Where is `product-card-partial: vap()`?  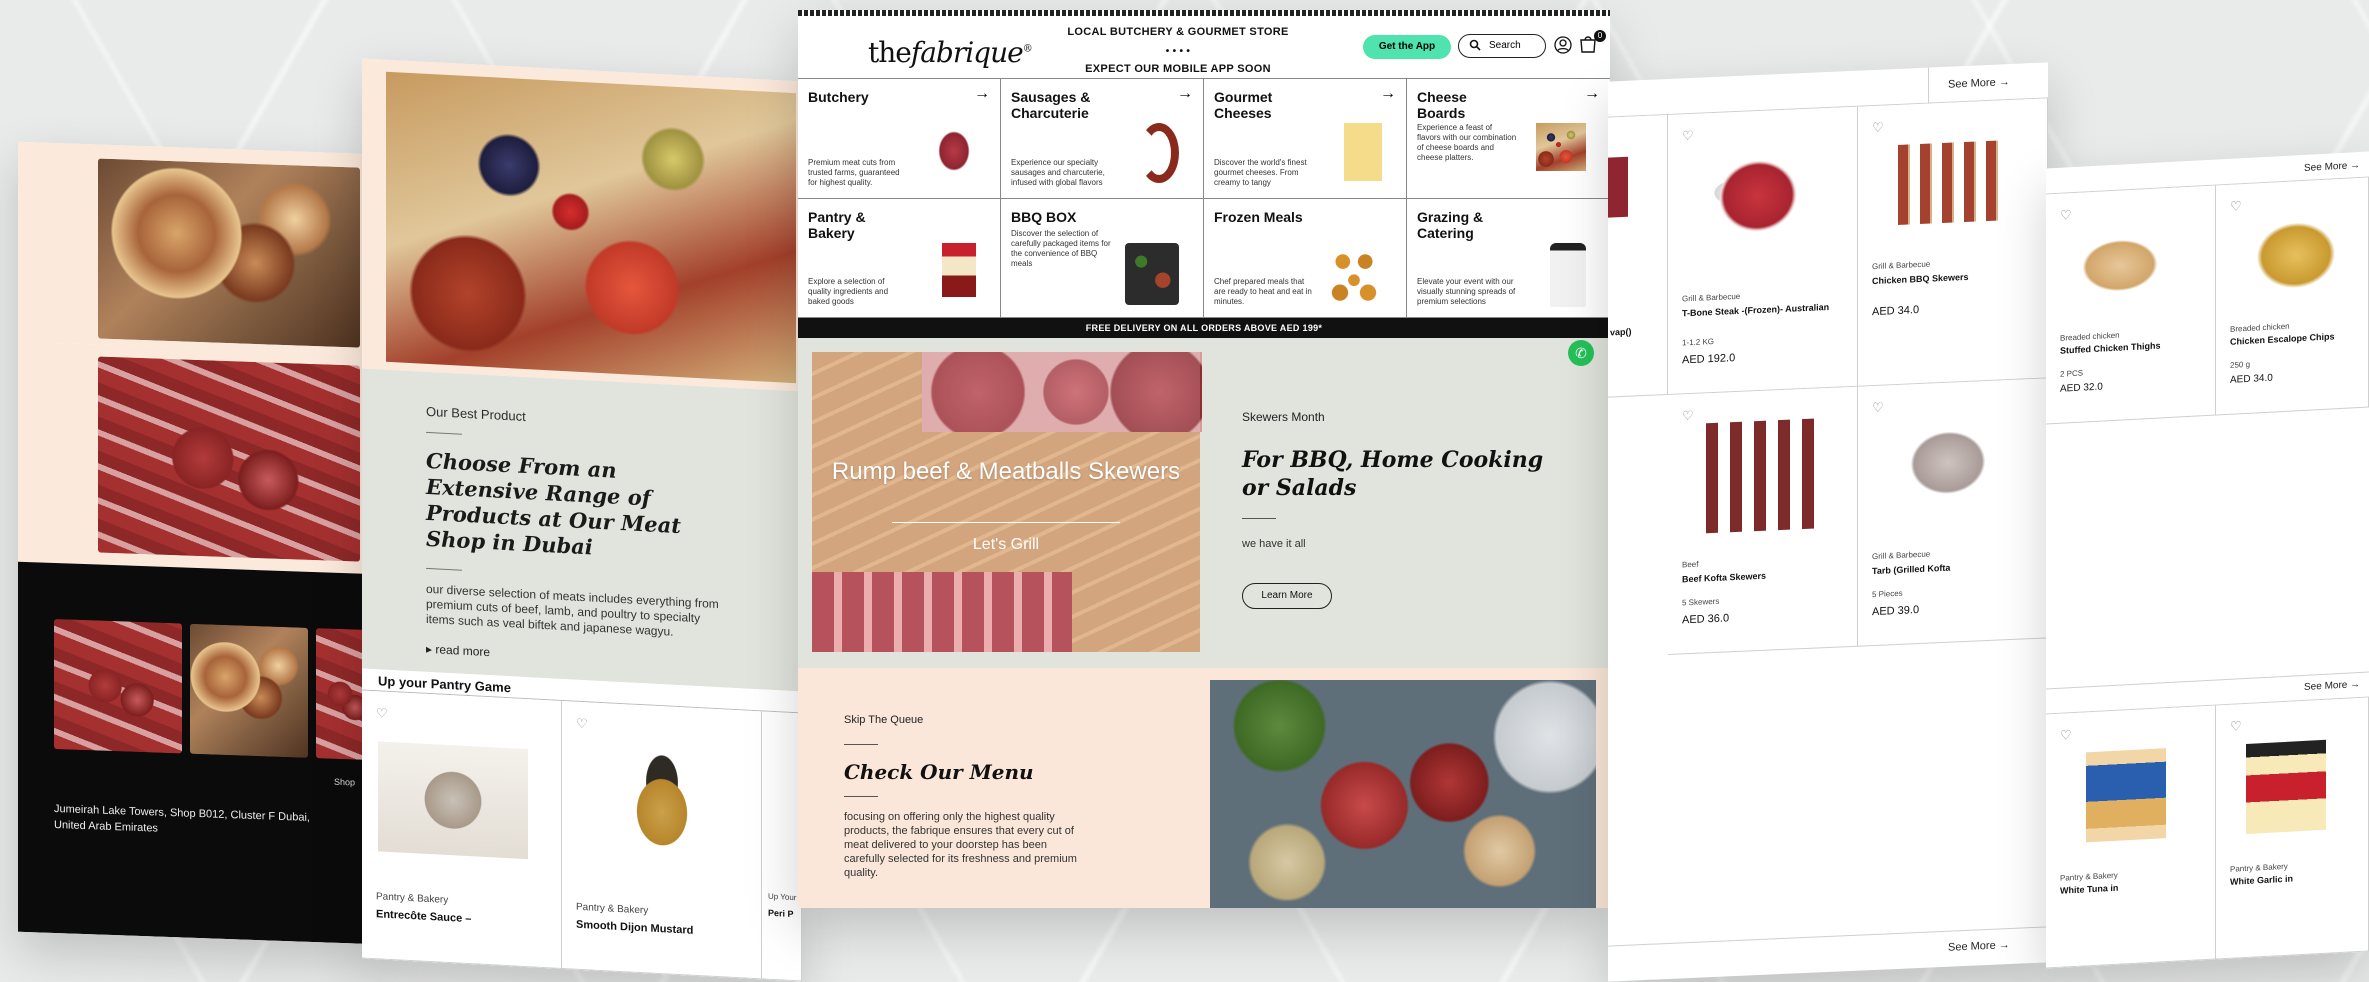 product-card-partial: vap() is located at coordinates (1638, 256).